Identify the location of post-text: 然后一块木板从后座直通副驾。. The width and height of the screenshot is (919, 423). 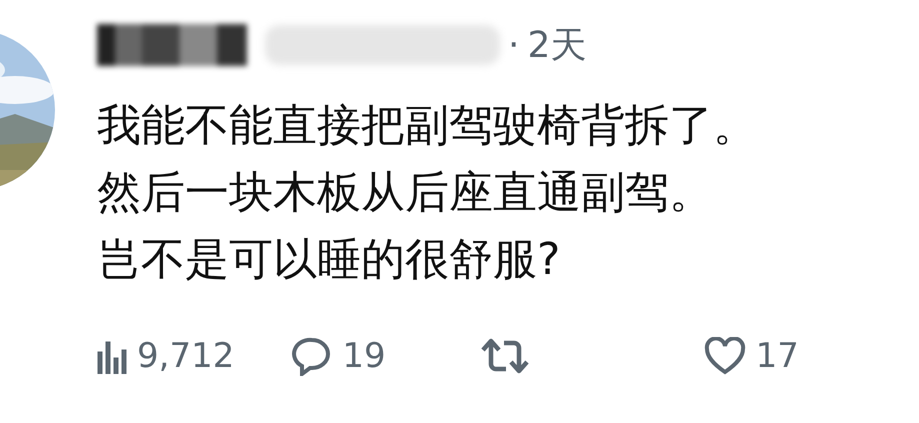
(405, 193).